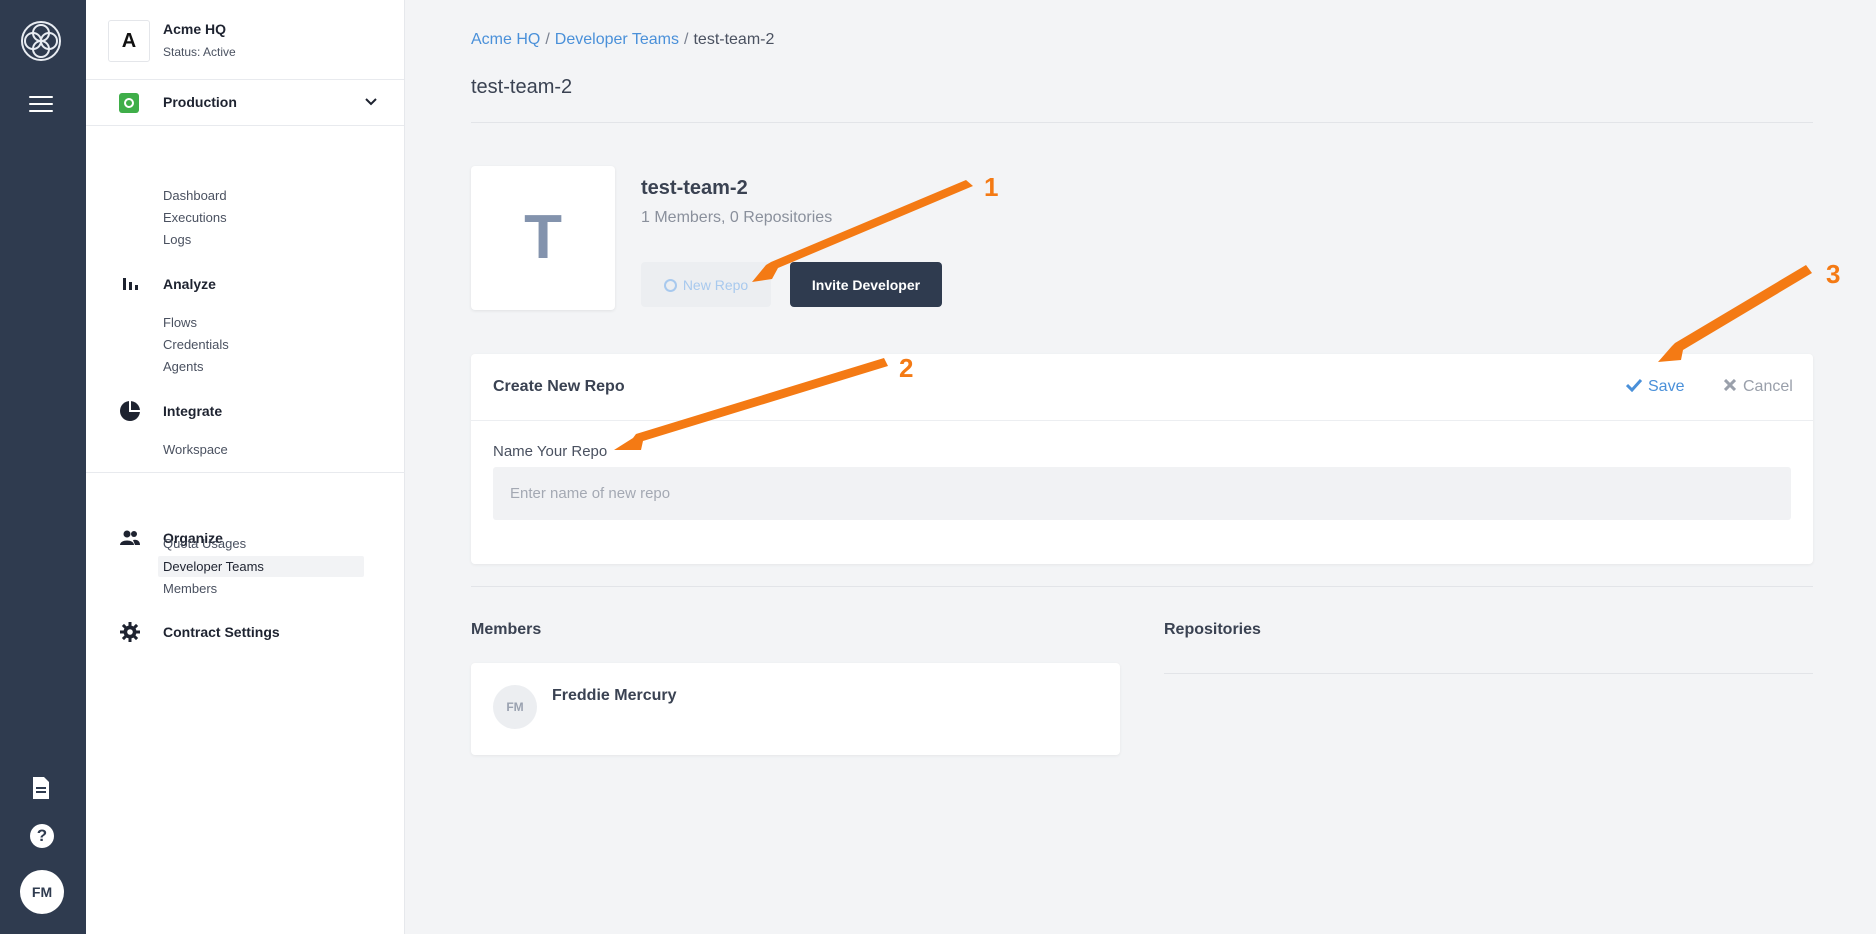 Image resolution: width=1876 pixels, height=934 pixels. What do you see at coordinates (1730, 385) in the screenshot?
I see `close-icon` at bounding box center [1730, 385].